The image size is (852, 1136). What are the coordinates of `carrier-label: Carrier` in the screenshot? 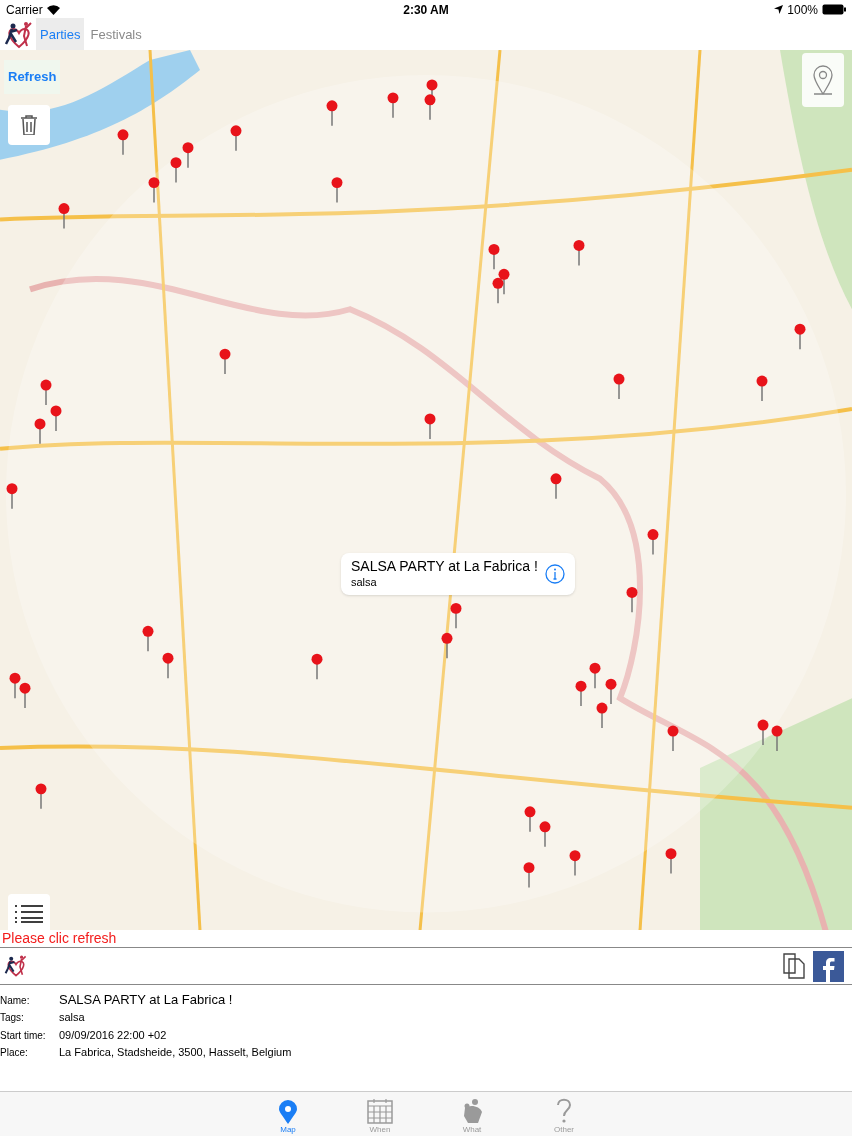 It's located at (24, 10).